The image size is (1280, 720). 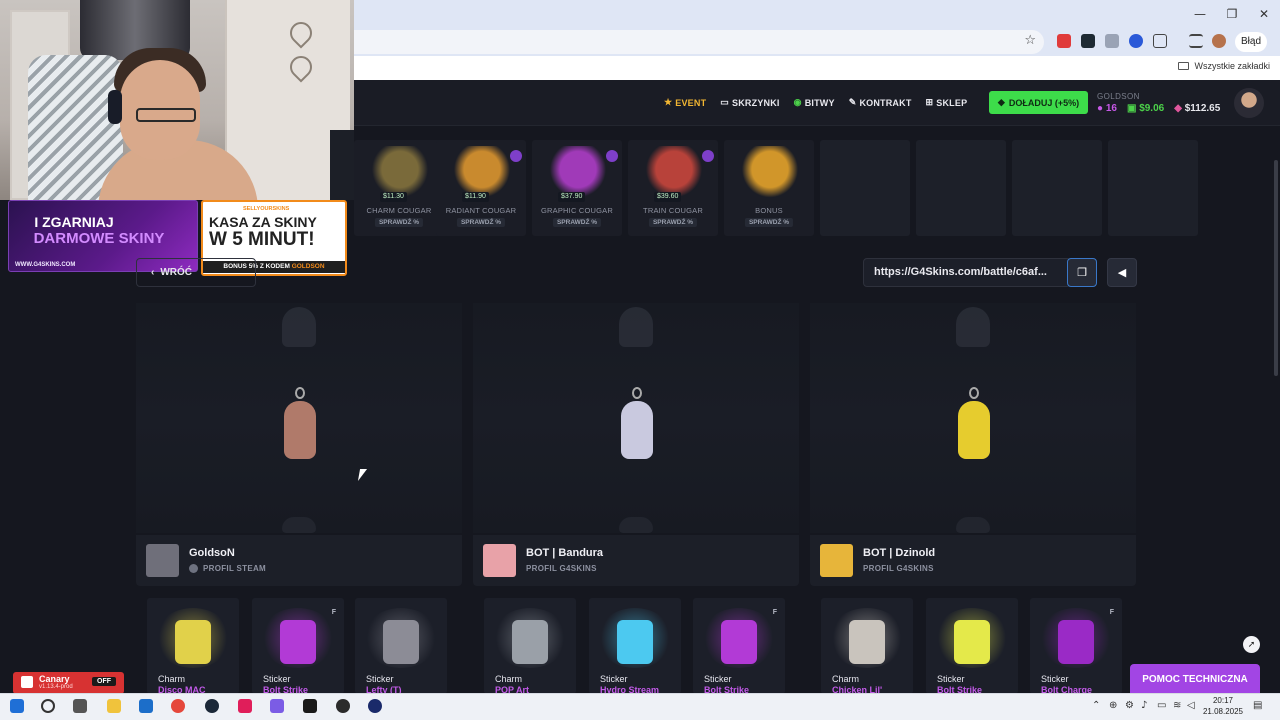 What do you see at coordinates (636, 560) in the screenshot?
I see `player-card: BOT | Bandura PROFIL G4SKINS` at bounding box center [636, 560].